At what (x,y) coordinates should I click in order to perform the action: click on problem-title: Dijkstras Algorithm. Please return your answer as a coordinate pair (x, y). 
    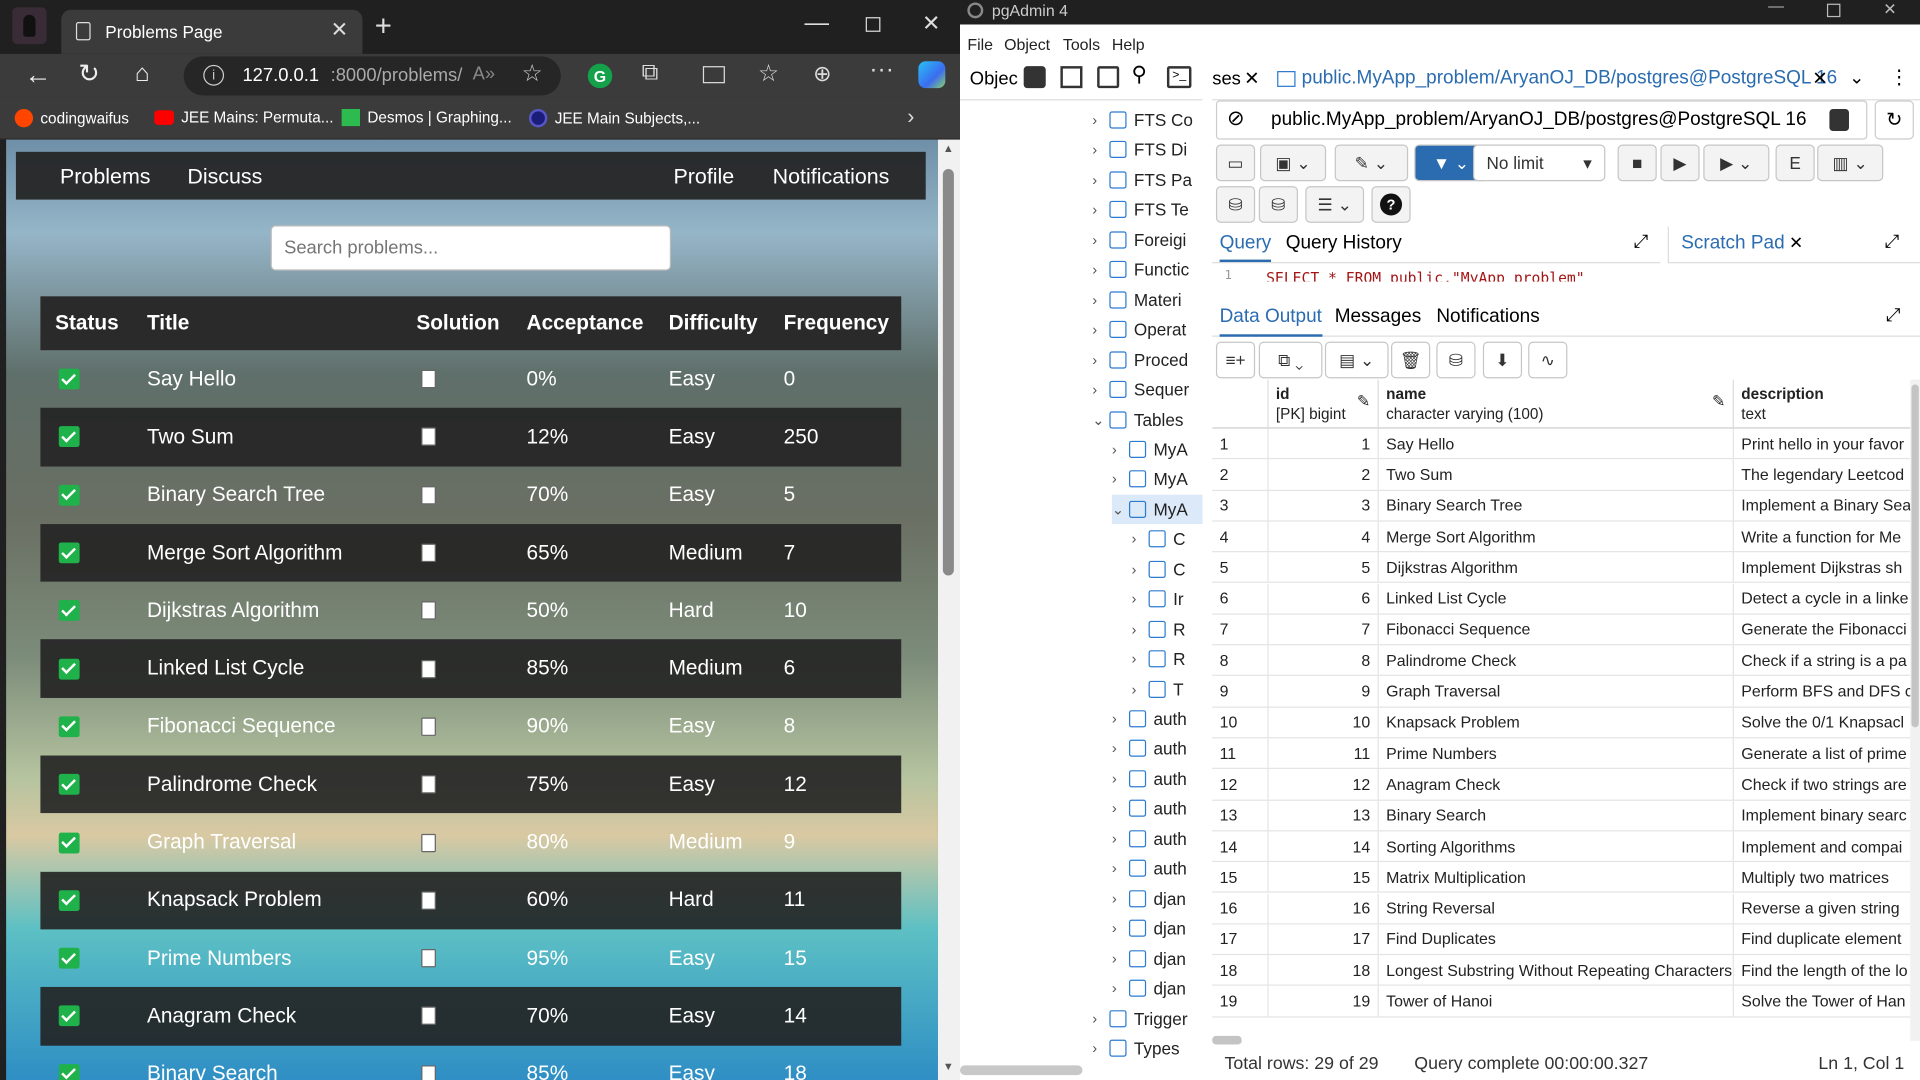
    Looking at the image, I should click on (233, 611).